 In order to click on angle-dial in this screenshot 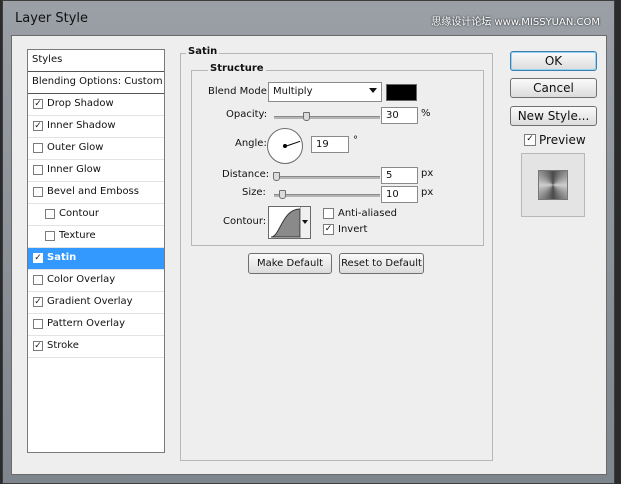, I will do `click(285, 146)`.